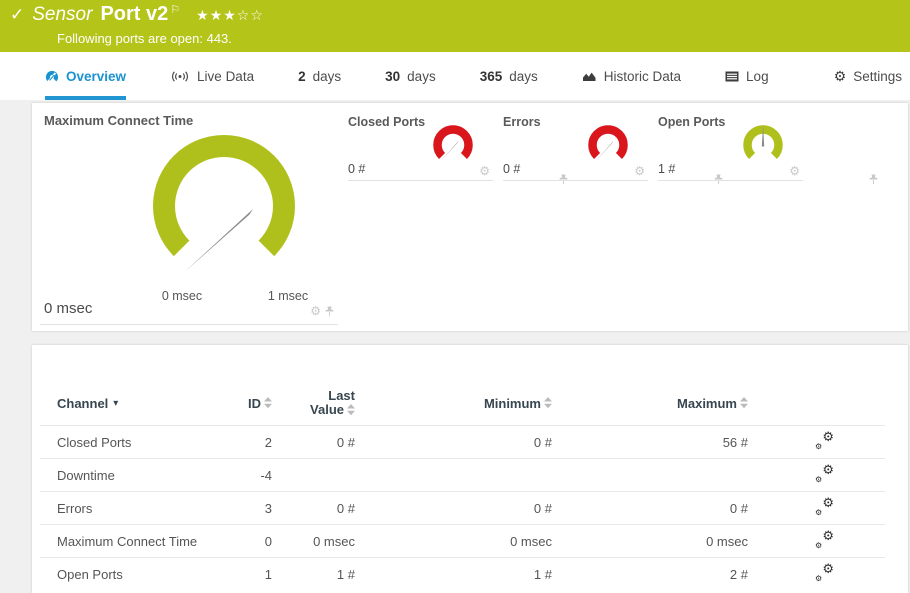 This screenshot has height=593, width=910. Describe the element at coordinates (531, 541) in the screenshot. I see `channel-minimum: 0 msec` at that location.